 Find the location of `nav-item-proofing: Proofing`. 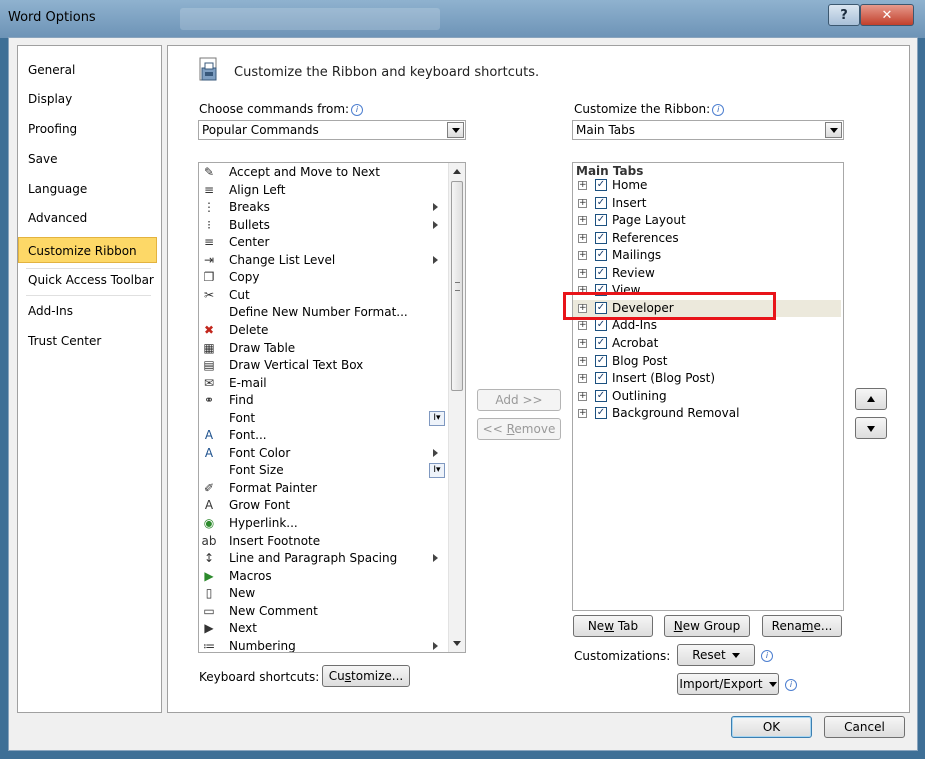

nav-item-proofing: Proofing is located at coordinates (52, 129).